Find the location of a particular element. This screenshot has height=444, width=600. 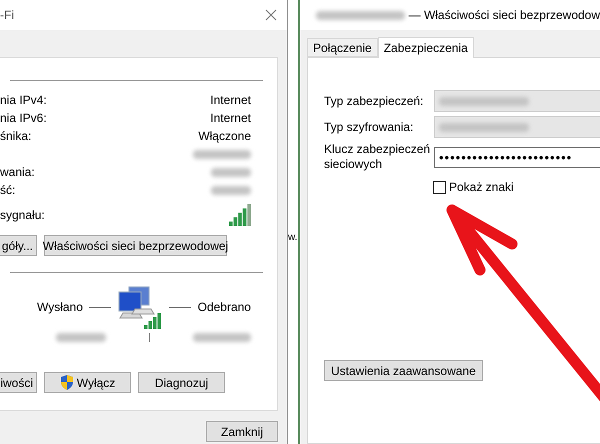

dialog-button: Diagnozuj is located at coordinates (181, 382).